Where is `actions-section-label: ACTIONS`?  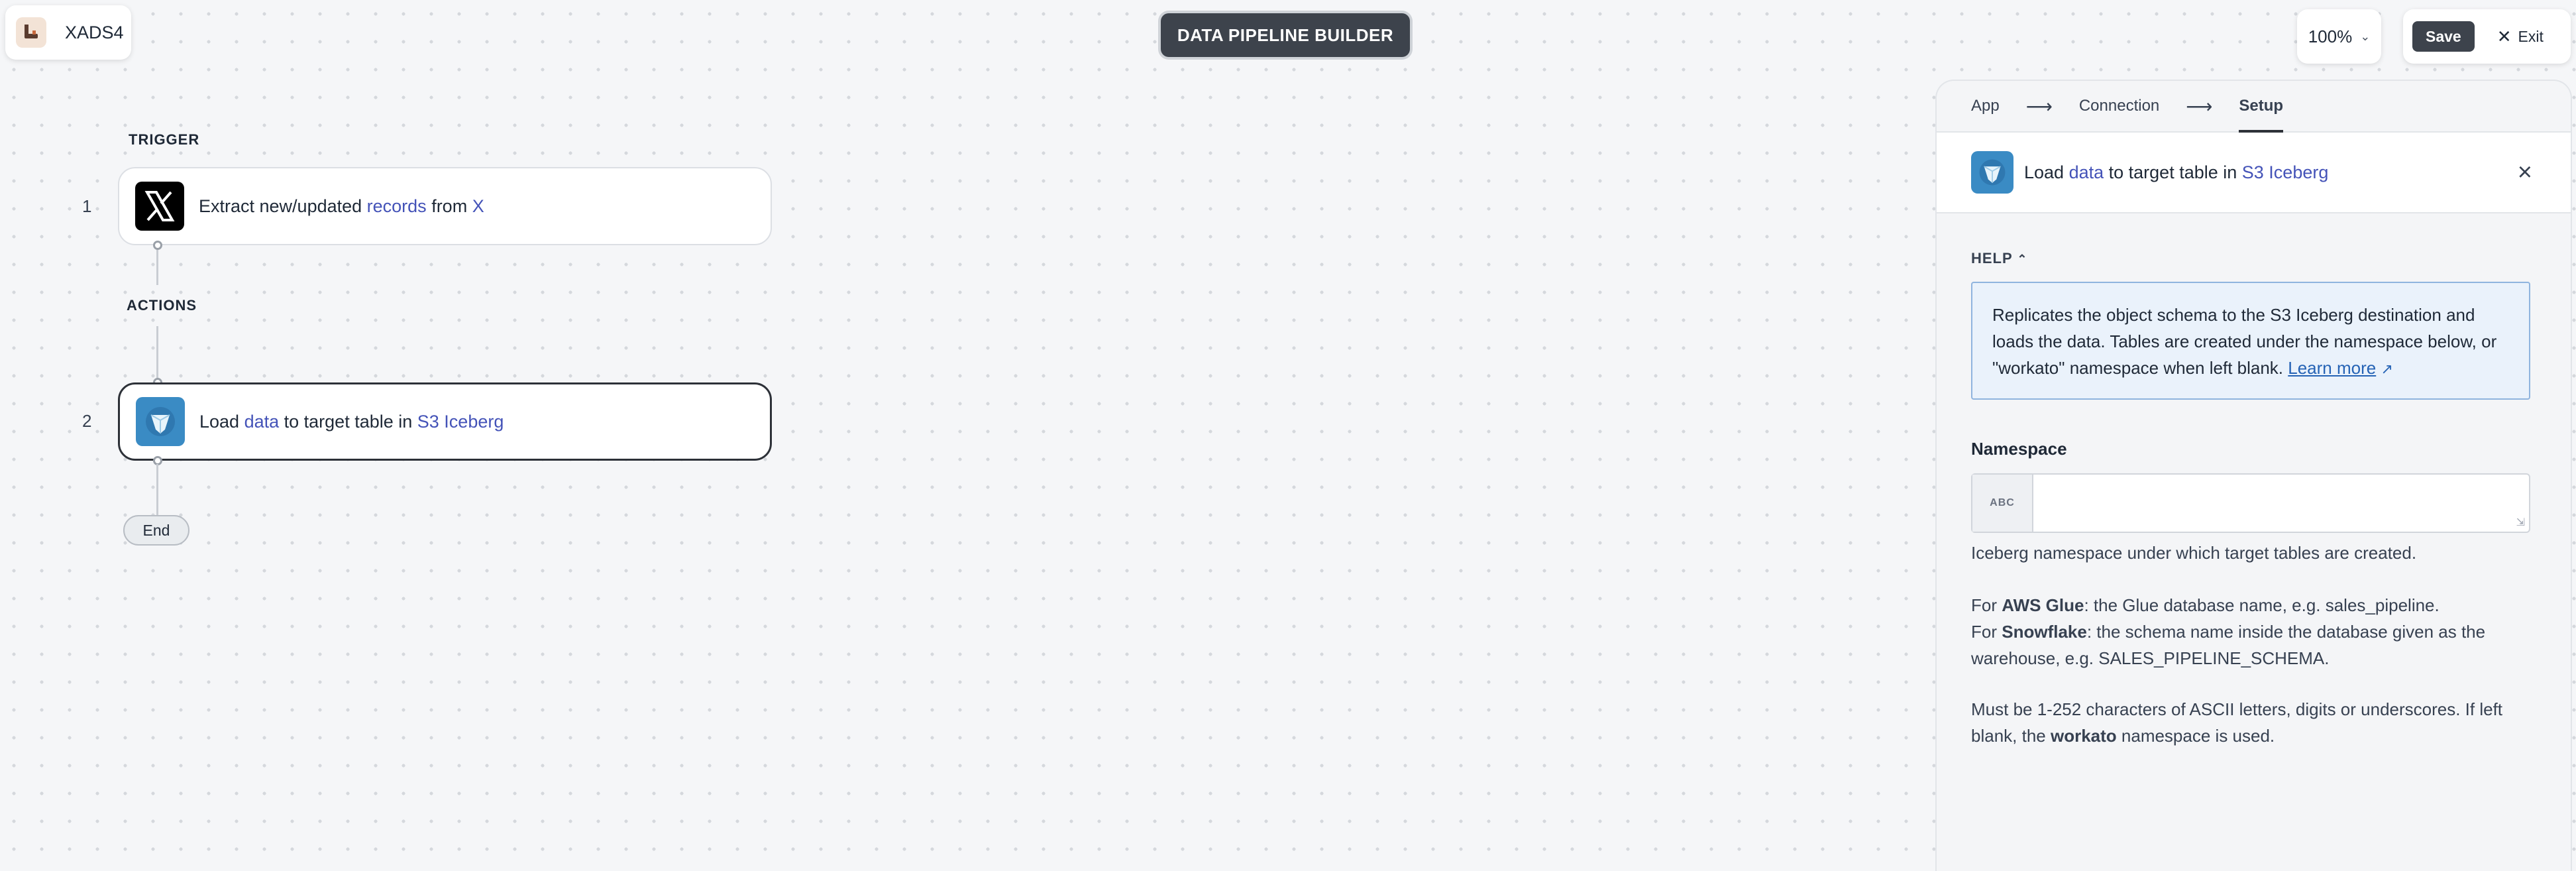
actions-section-label: ACTIONS is located at coordinates (162, 306).